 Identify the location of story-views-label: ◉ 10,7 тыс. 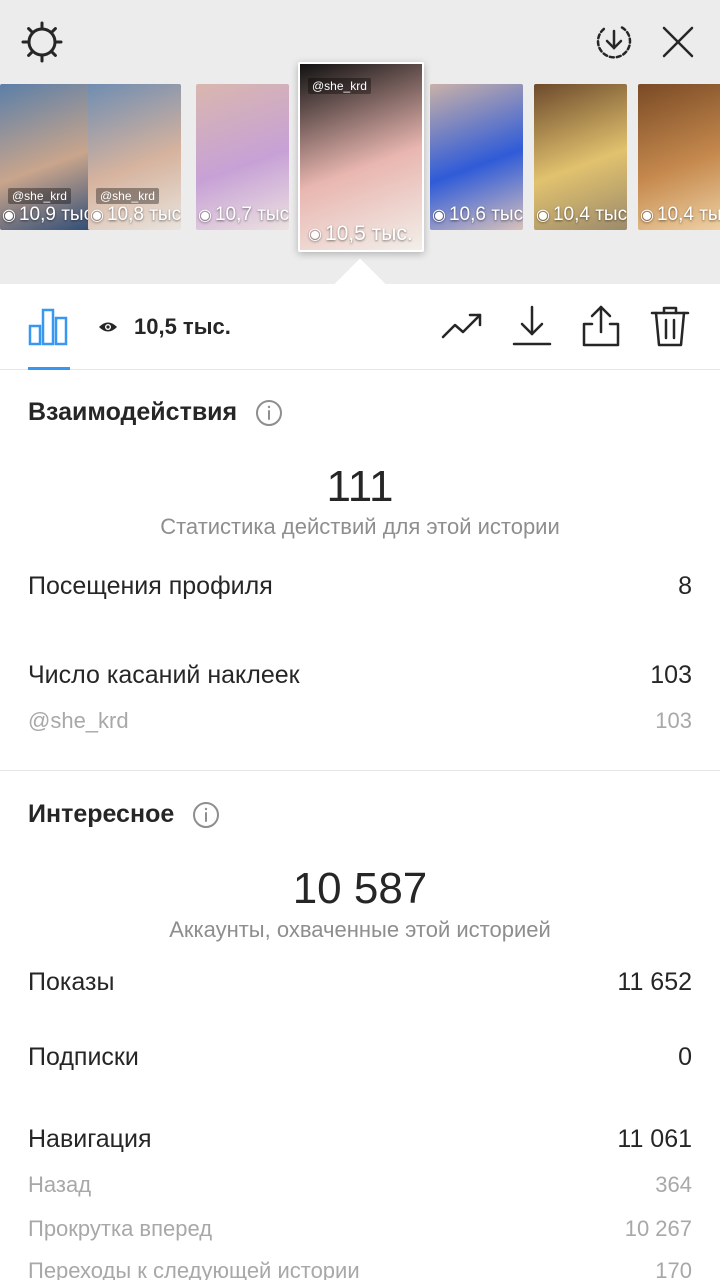
(243, 215).